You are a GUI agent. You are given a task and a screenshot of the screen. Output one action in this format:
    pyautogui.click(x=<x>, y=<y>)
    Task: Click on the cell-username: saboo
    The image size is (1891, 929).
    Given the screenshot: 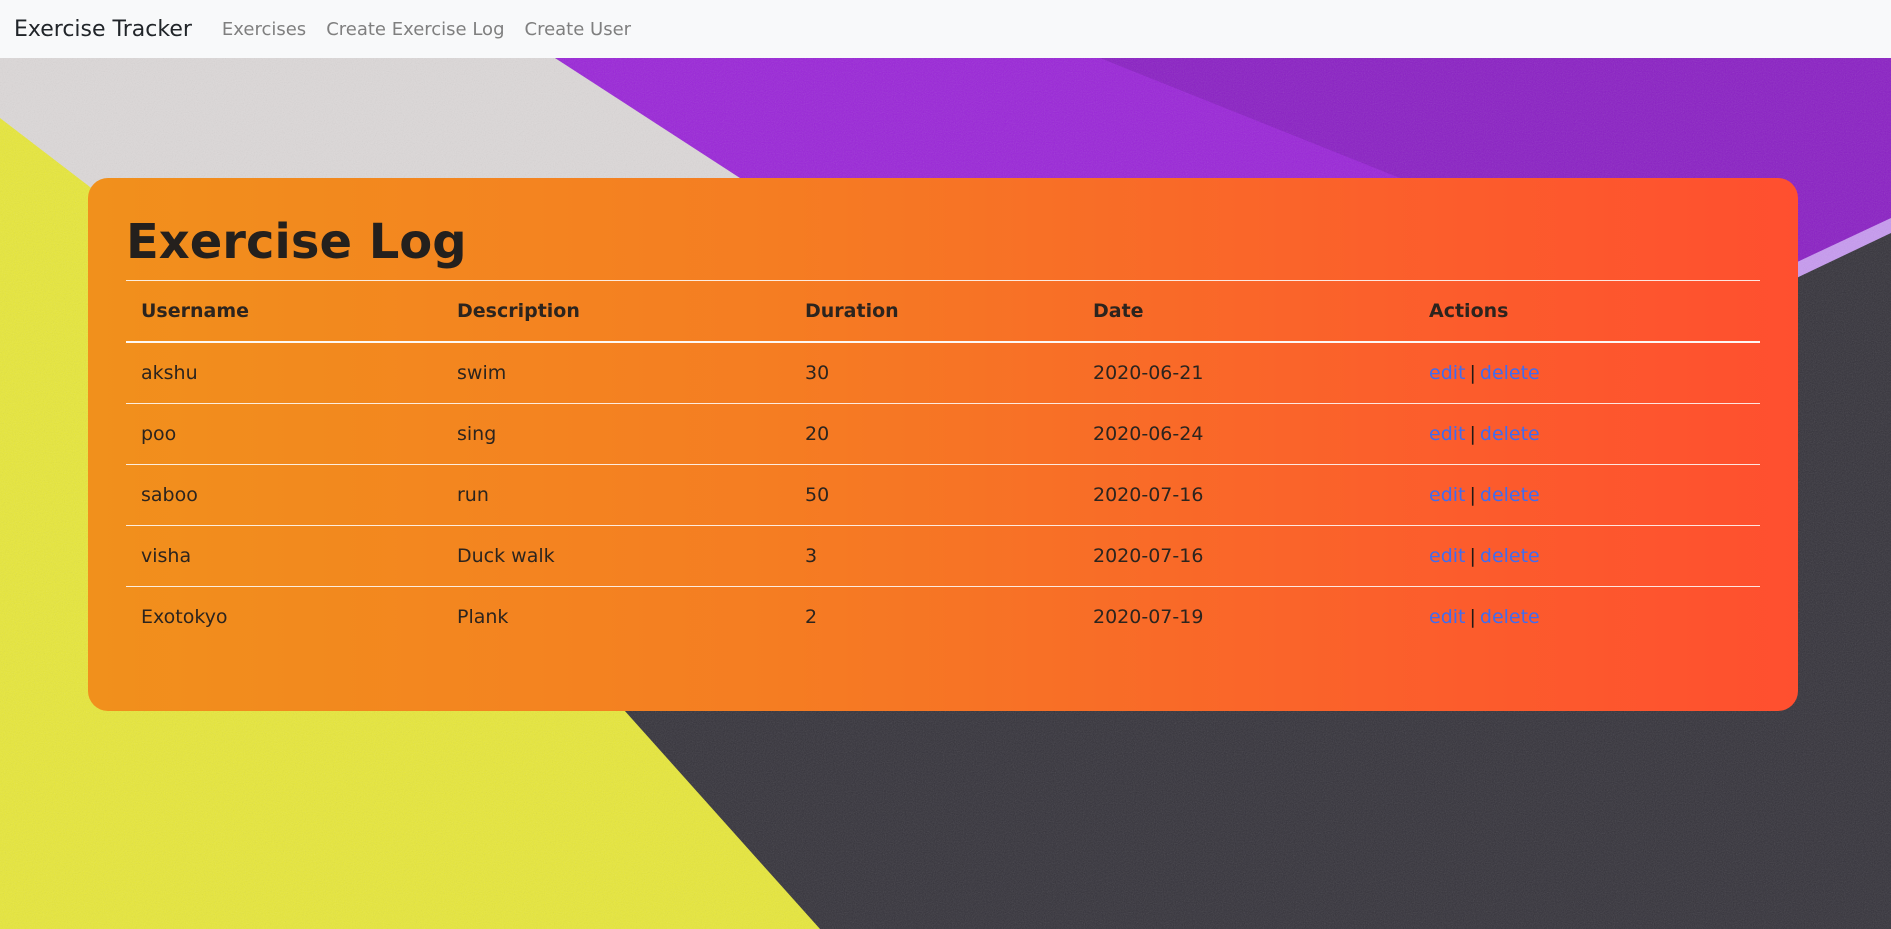 What is the action you would take?
    pyautogui.click(x=284, y=495)
    